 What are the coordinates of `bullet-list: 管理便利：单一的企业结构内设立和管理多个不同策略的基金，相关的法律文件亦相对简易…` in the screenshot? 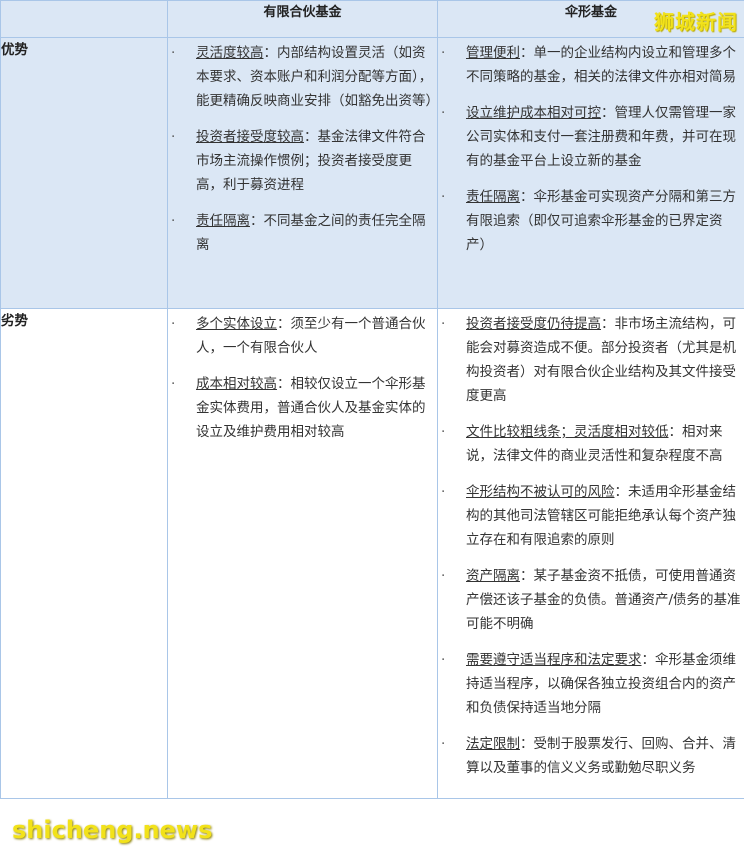 It's located at (591, 156).